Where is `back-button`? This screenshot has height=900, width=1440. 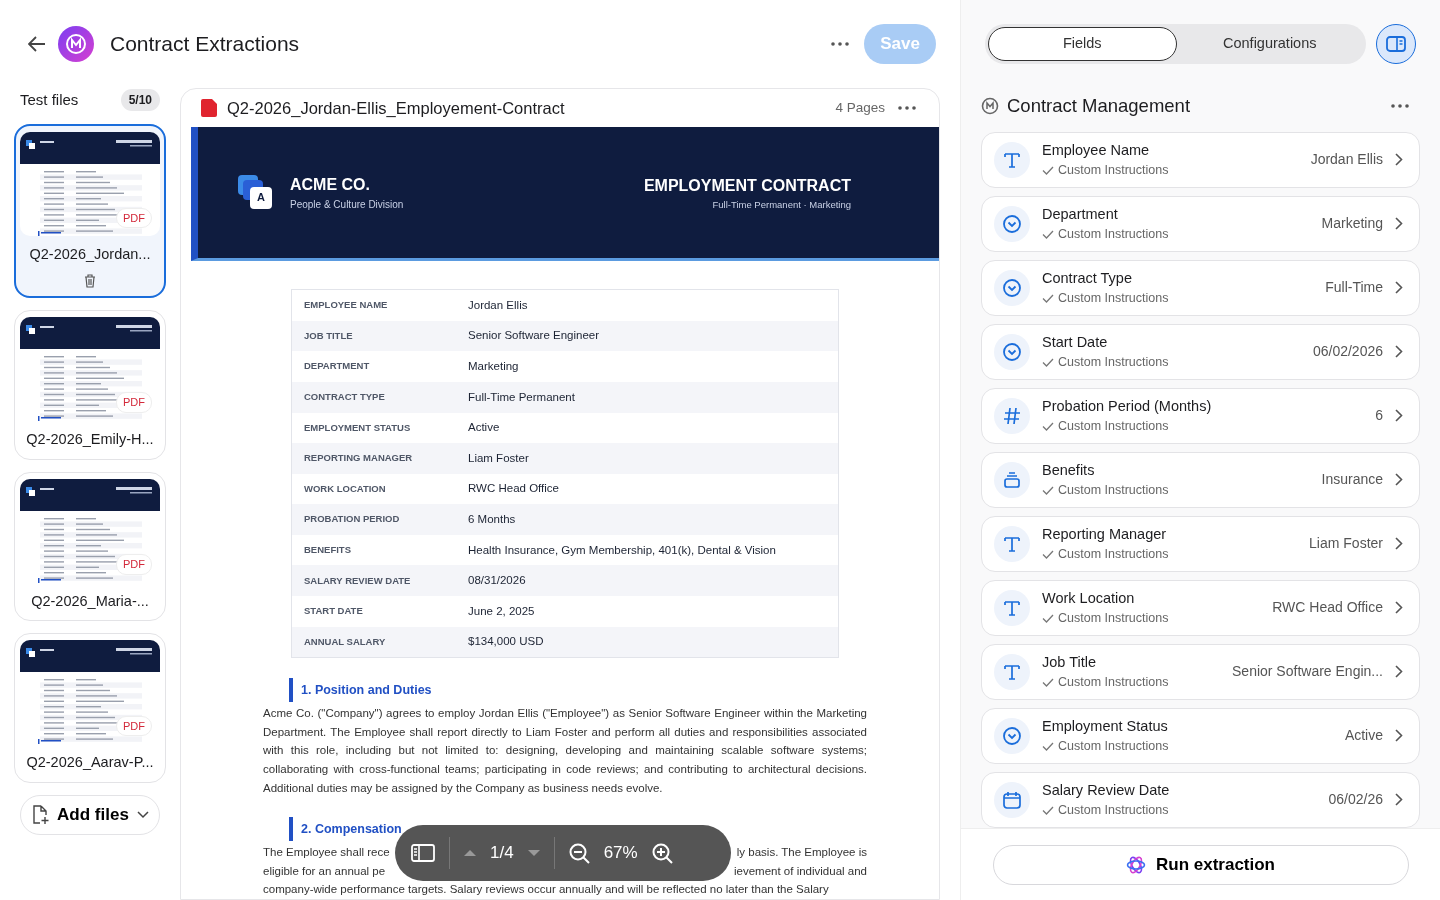 back-button is located at coordinates (37, 44).